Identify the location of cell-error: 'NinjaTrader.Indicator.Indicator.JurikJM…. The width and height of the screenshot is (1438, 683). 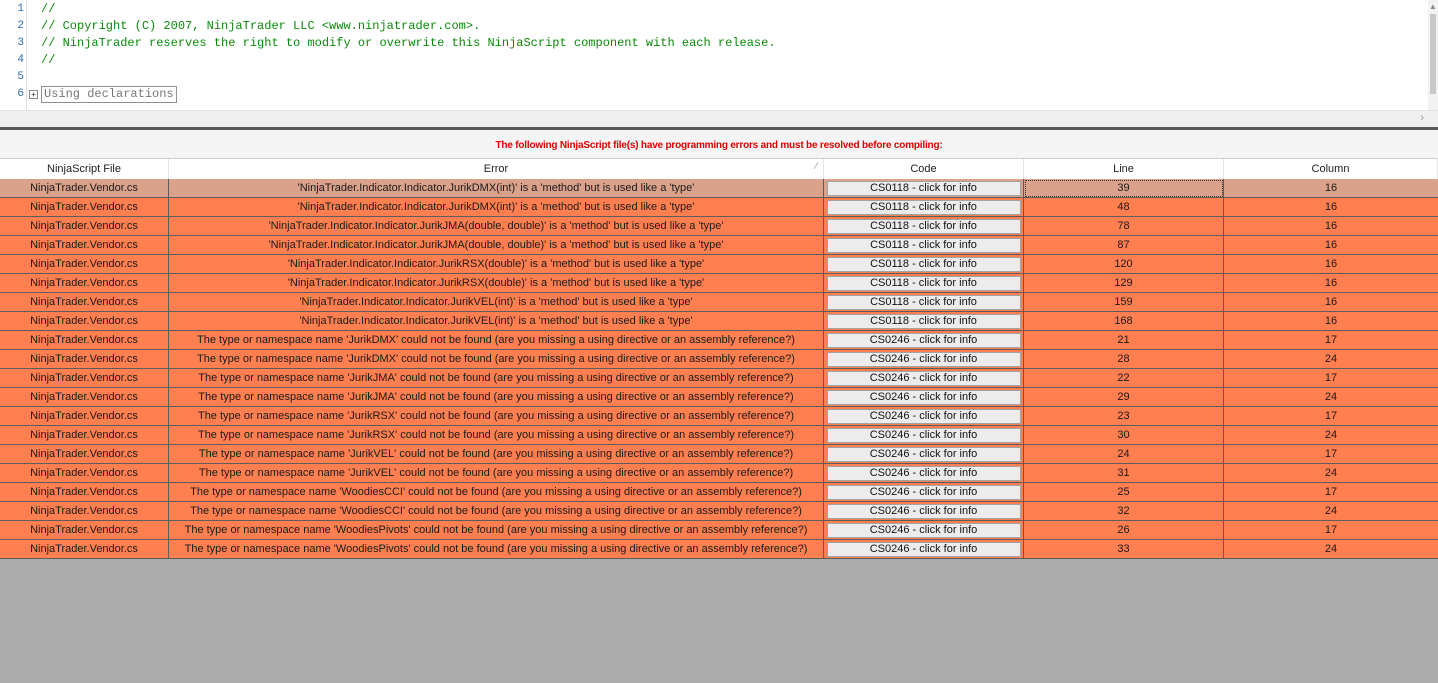
(496, 226).